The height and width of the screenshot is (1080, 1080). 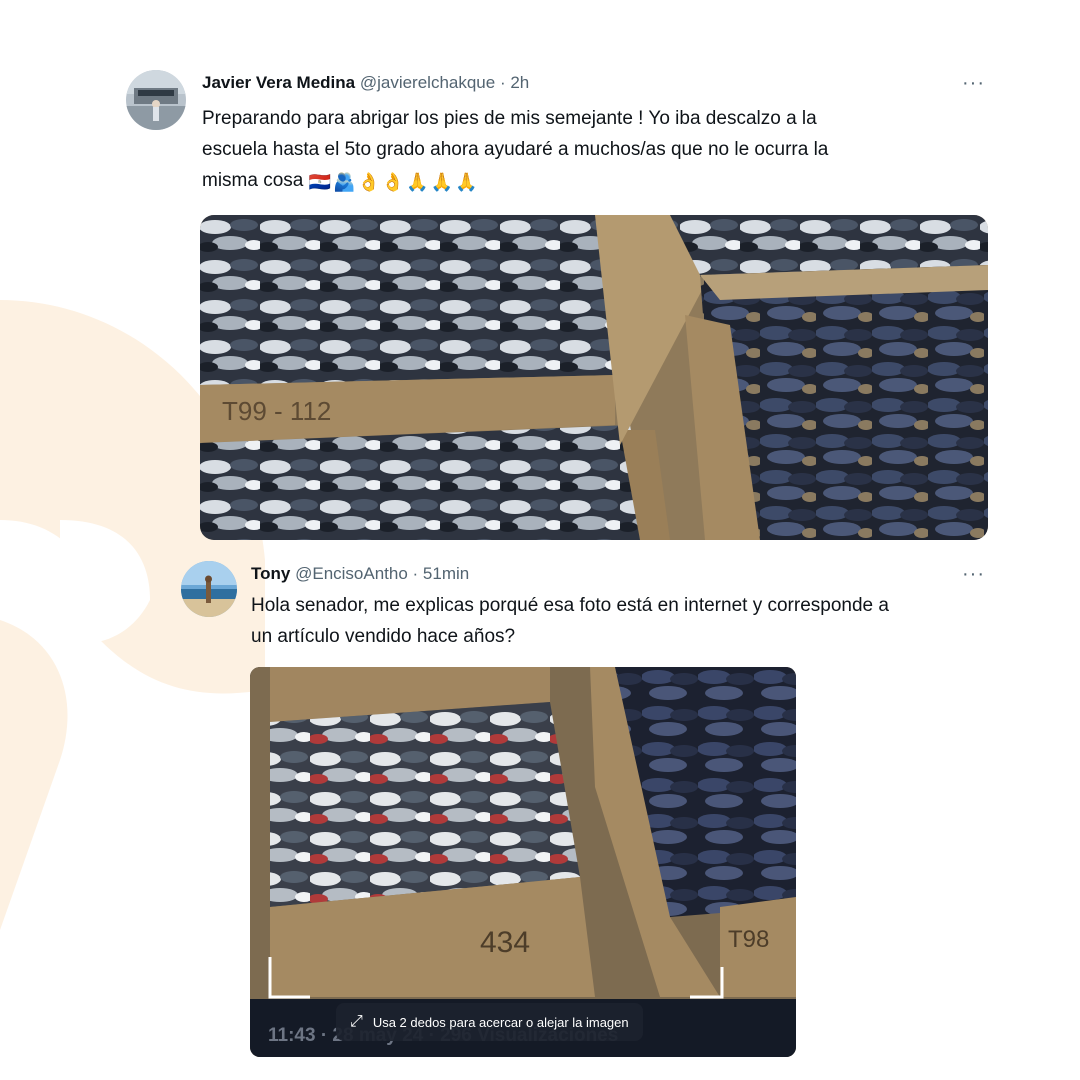 I want to click on tweet-text-line: un artículo vendido hace años?, so click(x=383, y=636).